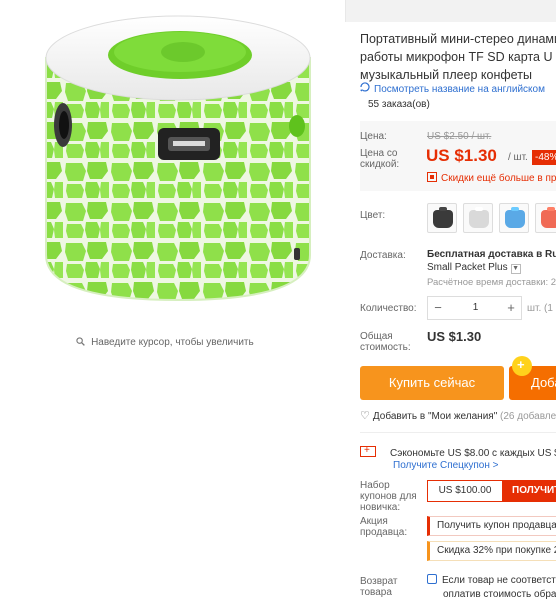  Describe the element at coordinates (376, 592) in the screenshot. I see `returns-label-line: товара` at that location.